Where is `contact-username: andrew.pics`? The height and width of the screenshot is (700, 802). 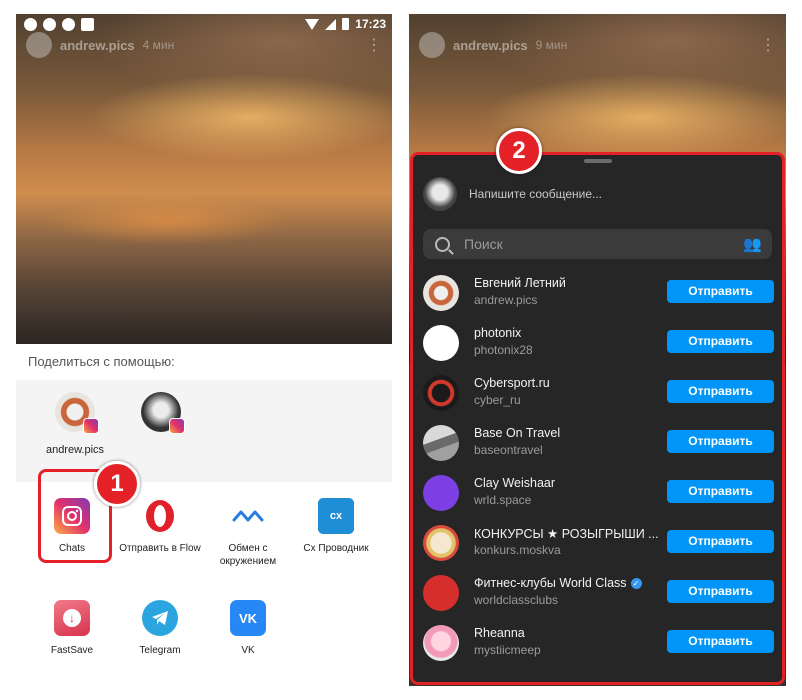
contact-username: andrew.pics is located at coordinates (506, 300).